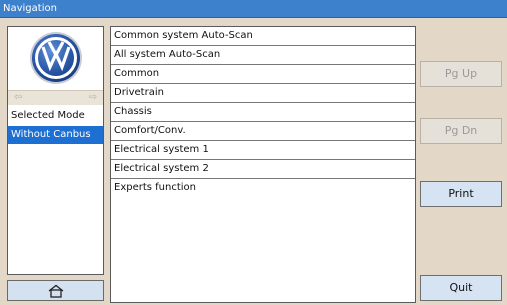 This screenshot has height=305, width=507. I want to click on mode-item-selected-mode: Selected Mode, so click(55, 116).